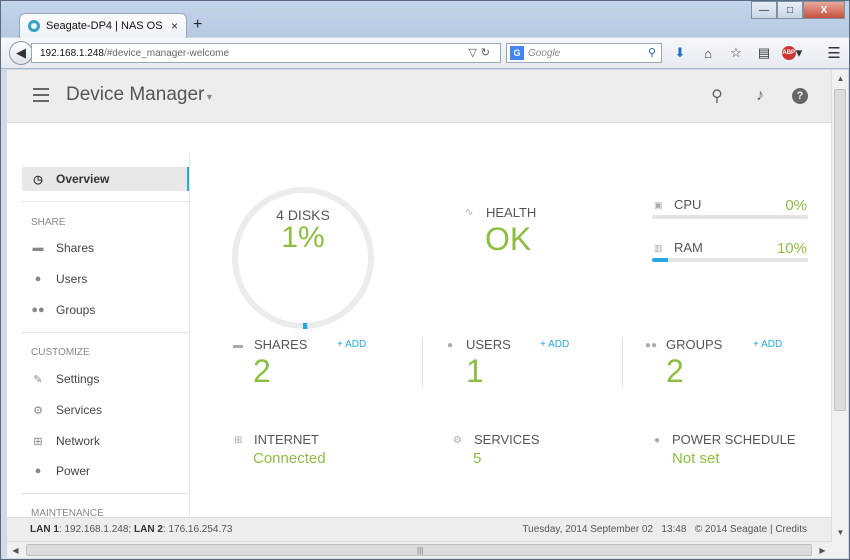  I want to click on ram-chip-icon: ▥, so click(658, 248).